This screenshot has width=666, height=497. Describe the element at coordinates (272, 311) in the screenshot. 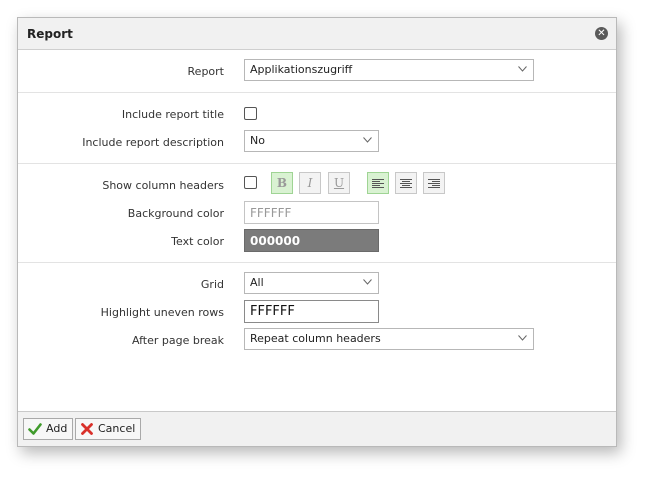

I see `highlight-uneven-rows-value: FFFFFF` at that location.